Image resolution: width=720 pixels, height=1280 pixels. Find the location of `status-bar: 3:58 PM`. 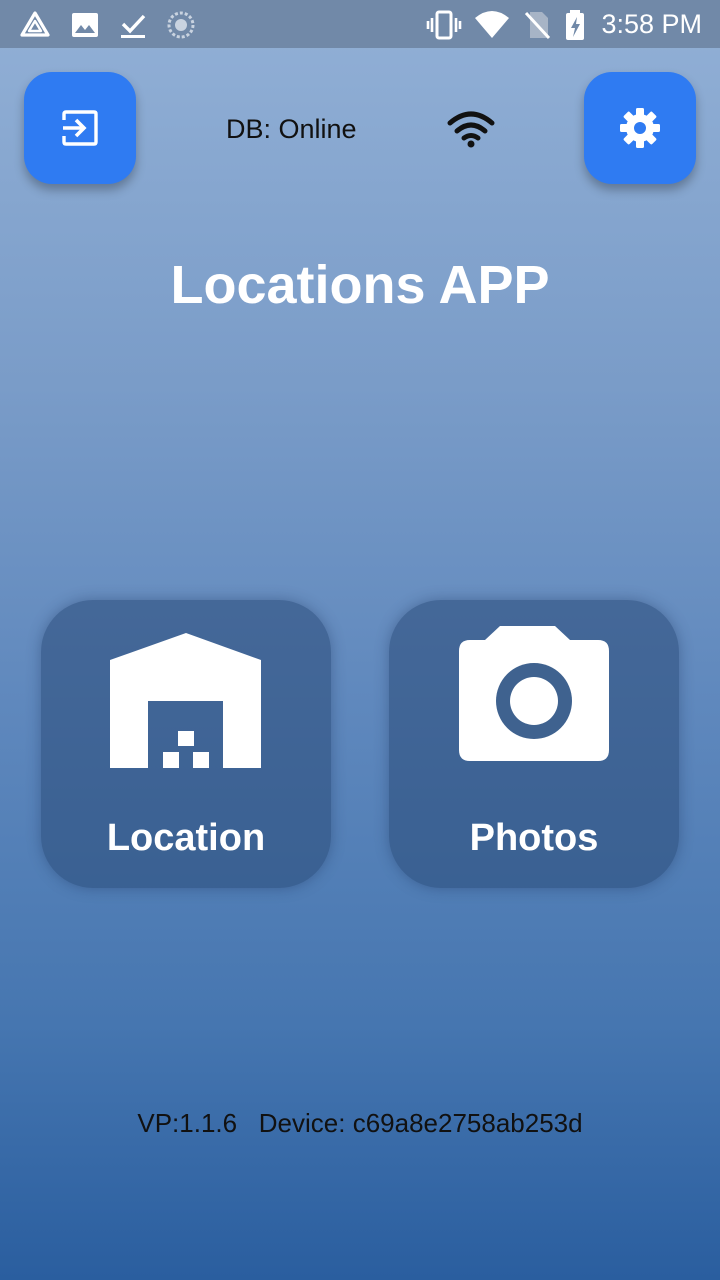

status-bar: 3:58 PM is located at coordinates (360, 24).